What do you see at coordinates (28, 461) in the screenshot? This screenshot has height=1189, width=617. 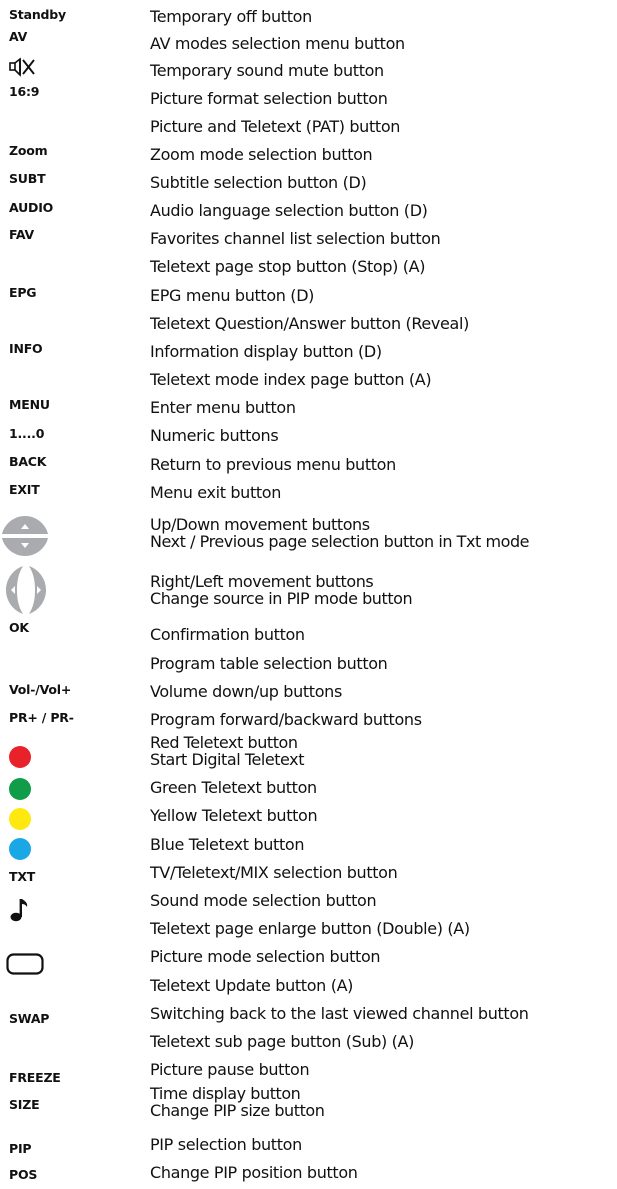 I see `key-back: BACK` at bounding box center [28, 461].